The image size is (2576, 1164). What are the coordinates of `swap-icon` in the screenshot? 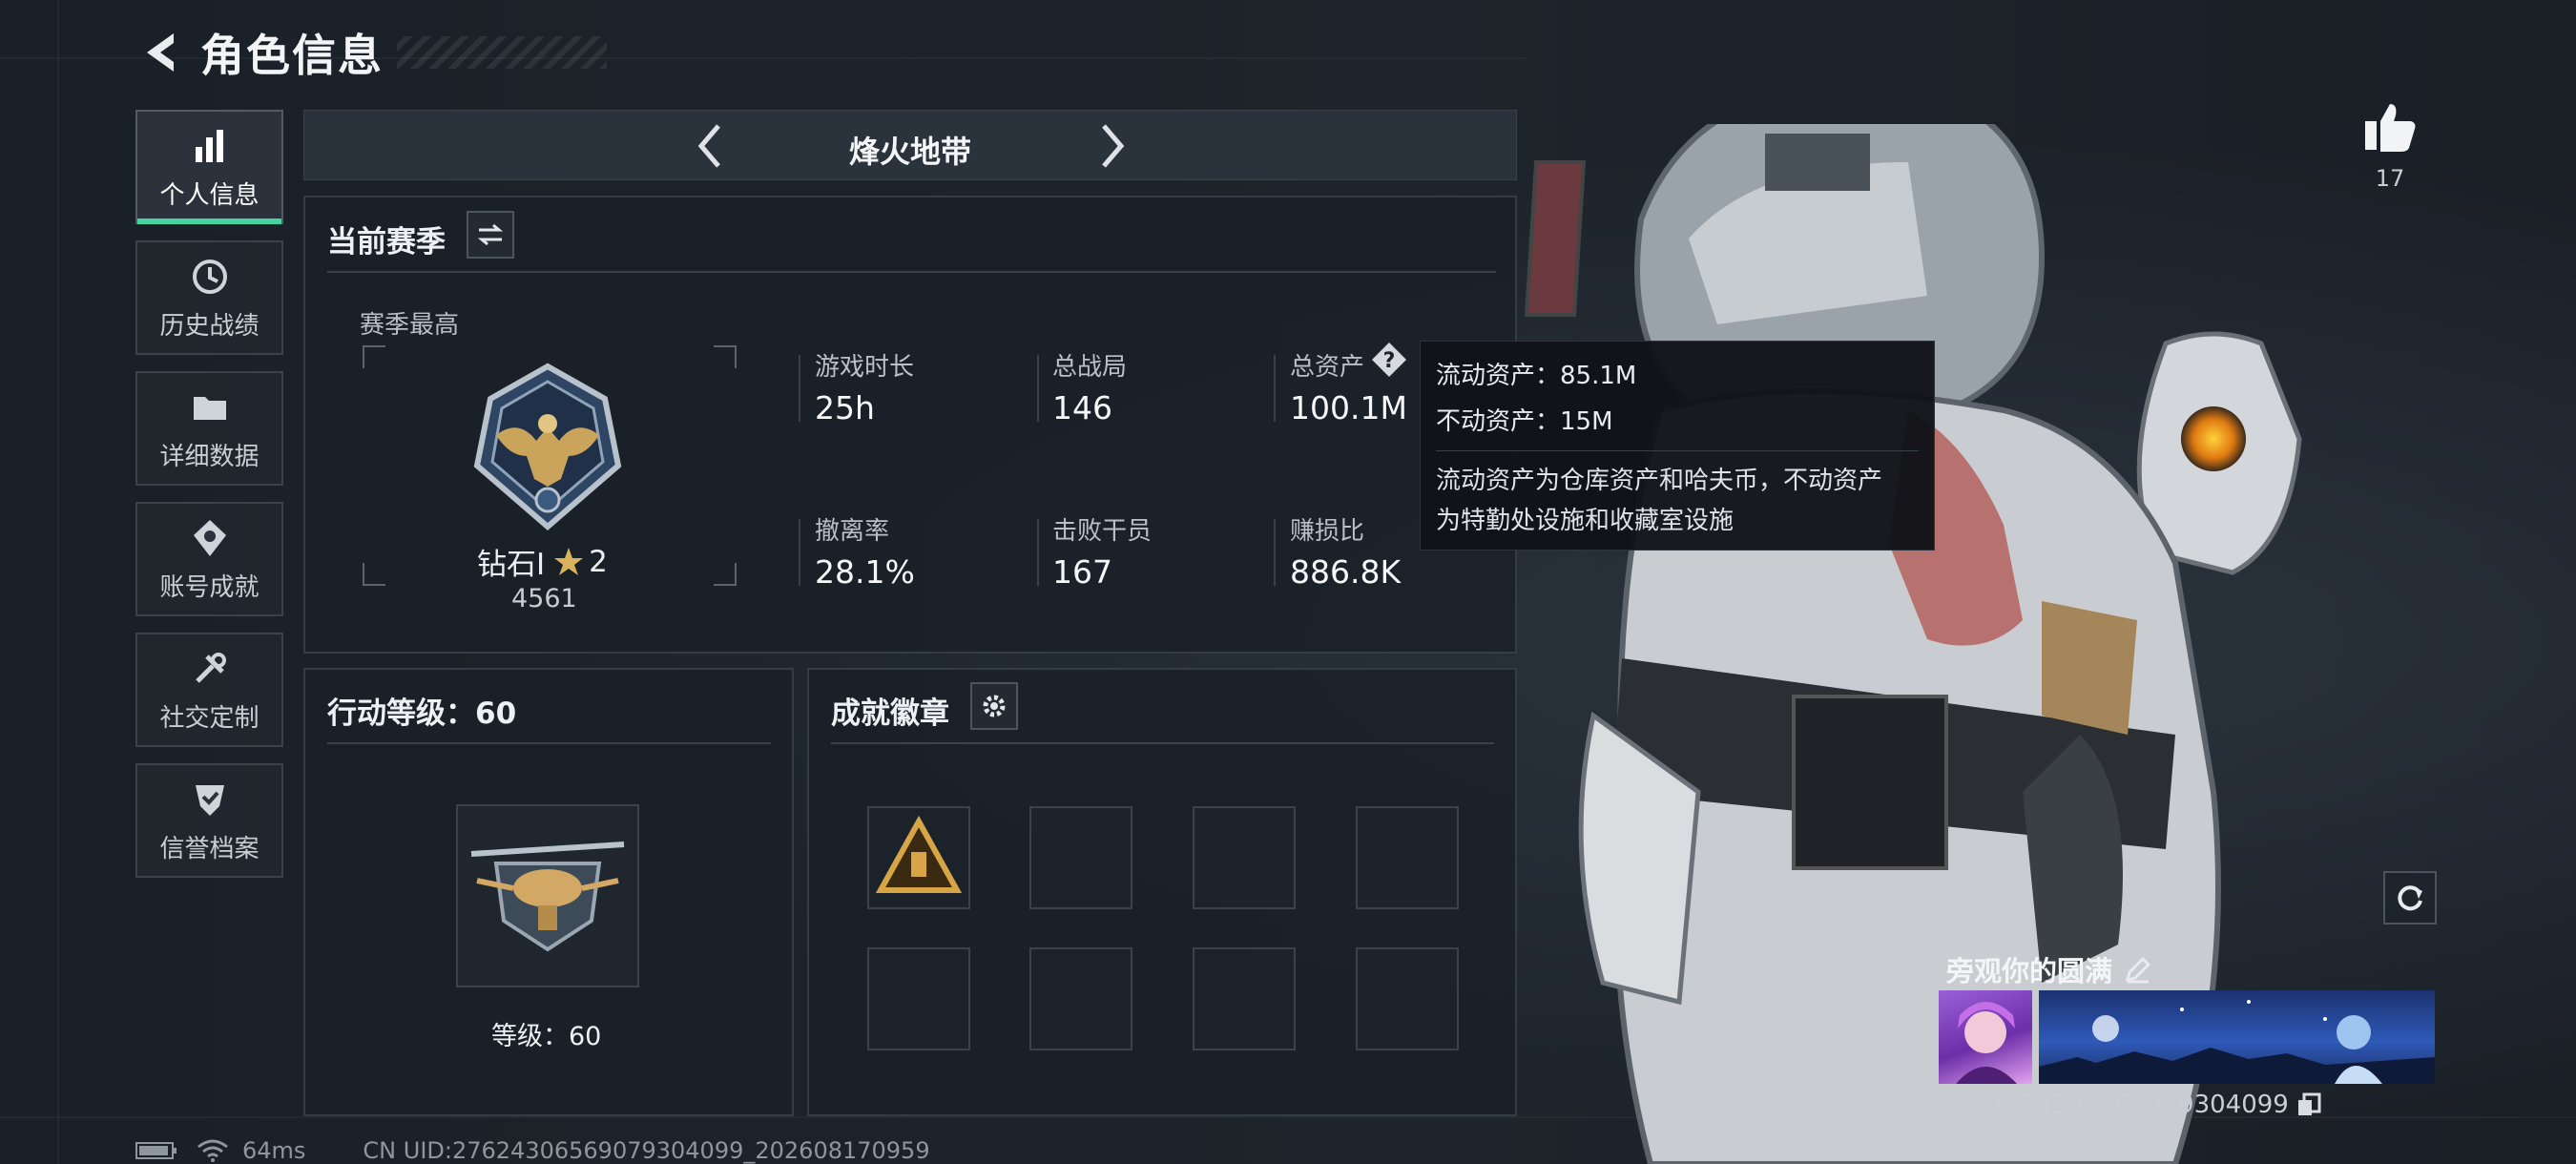 It's located at (490, 235).